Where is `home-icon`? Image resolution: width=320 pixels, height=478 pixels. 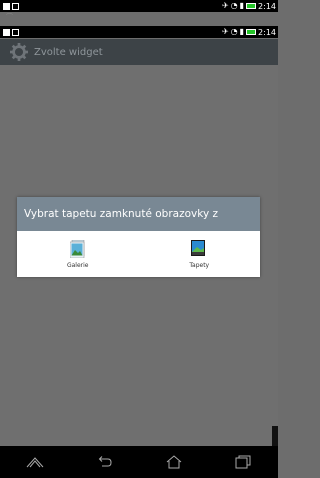
home-icon is located at coordinates (174, 462).